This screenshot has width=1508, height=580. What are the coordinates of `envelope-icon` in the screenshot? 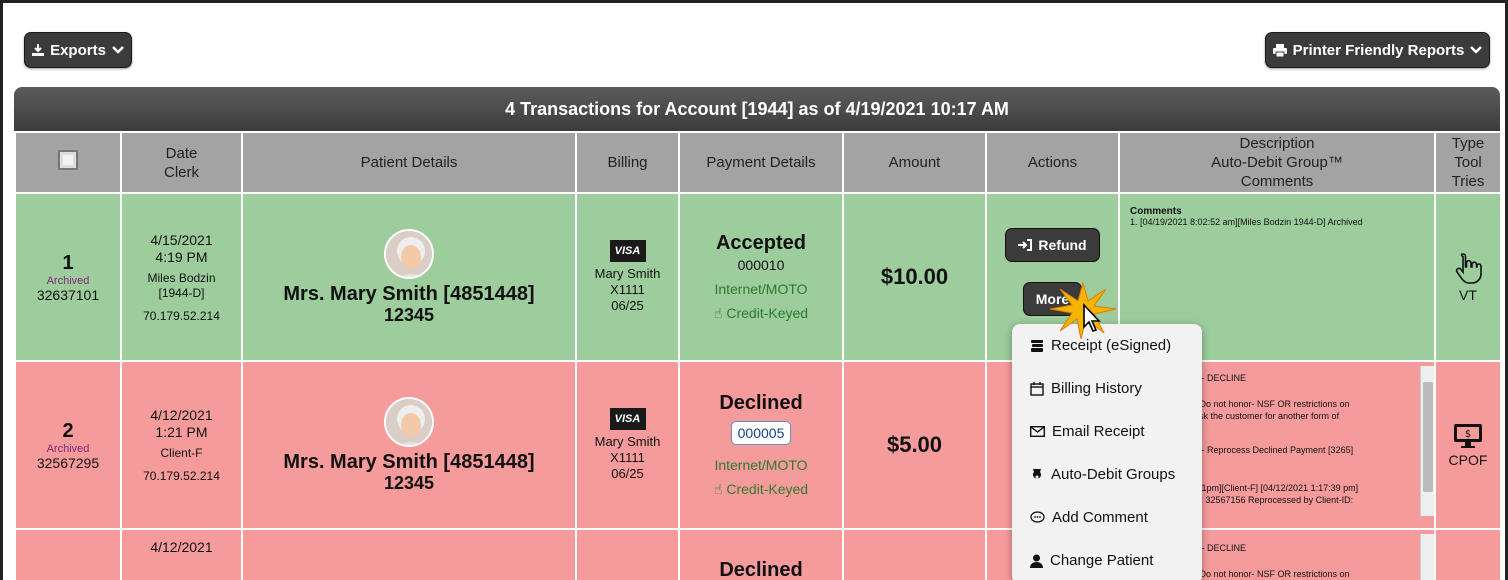 It's located at (1037, 431).